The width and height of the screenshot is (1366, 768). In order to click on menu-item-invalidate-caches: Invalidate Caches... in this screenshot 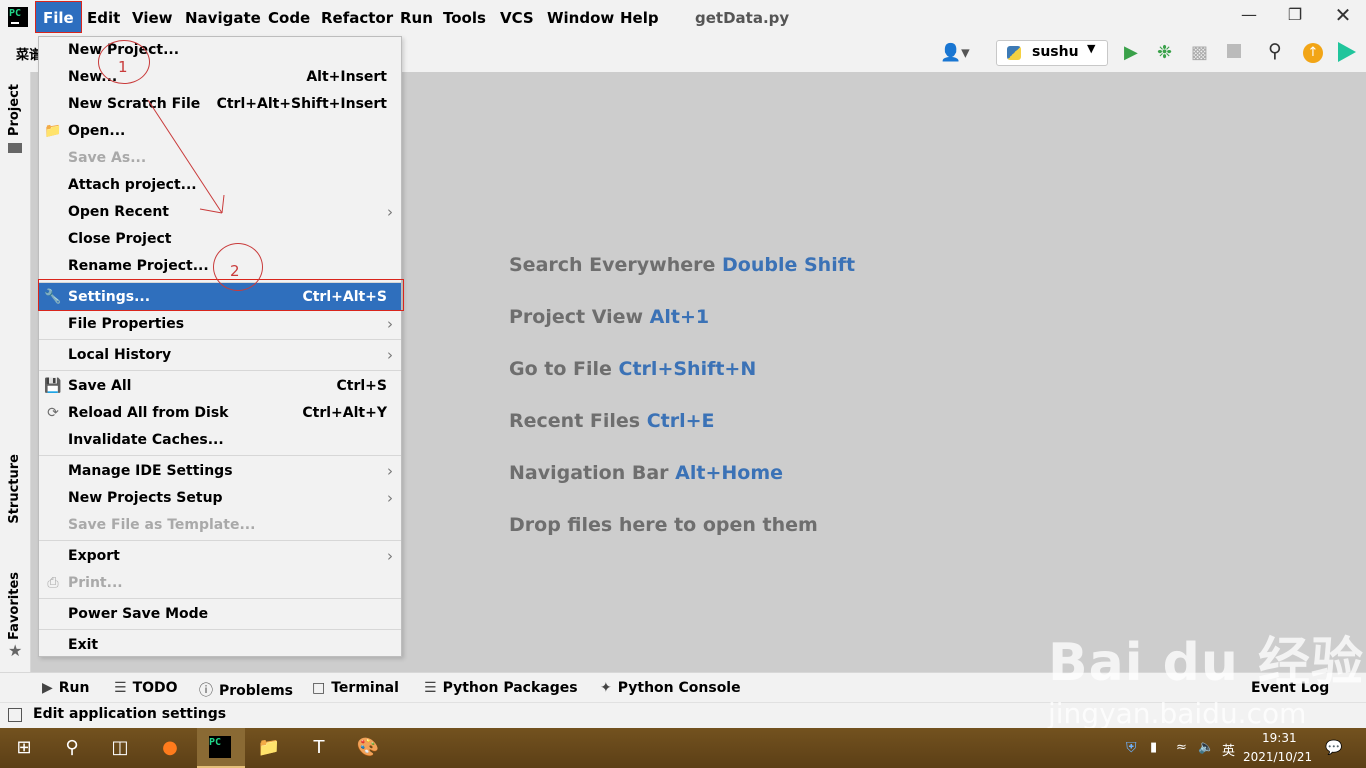, I will do `click(220, 440)`.